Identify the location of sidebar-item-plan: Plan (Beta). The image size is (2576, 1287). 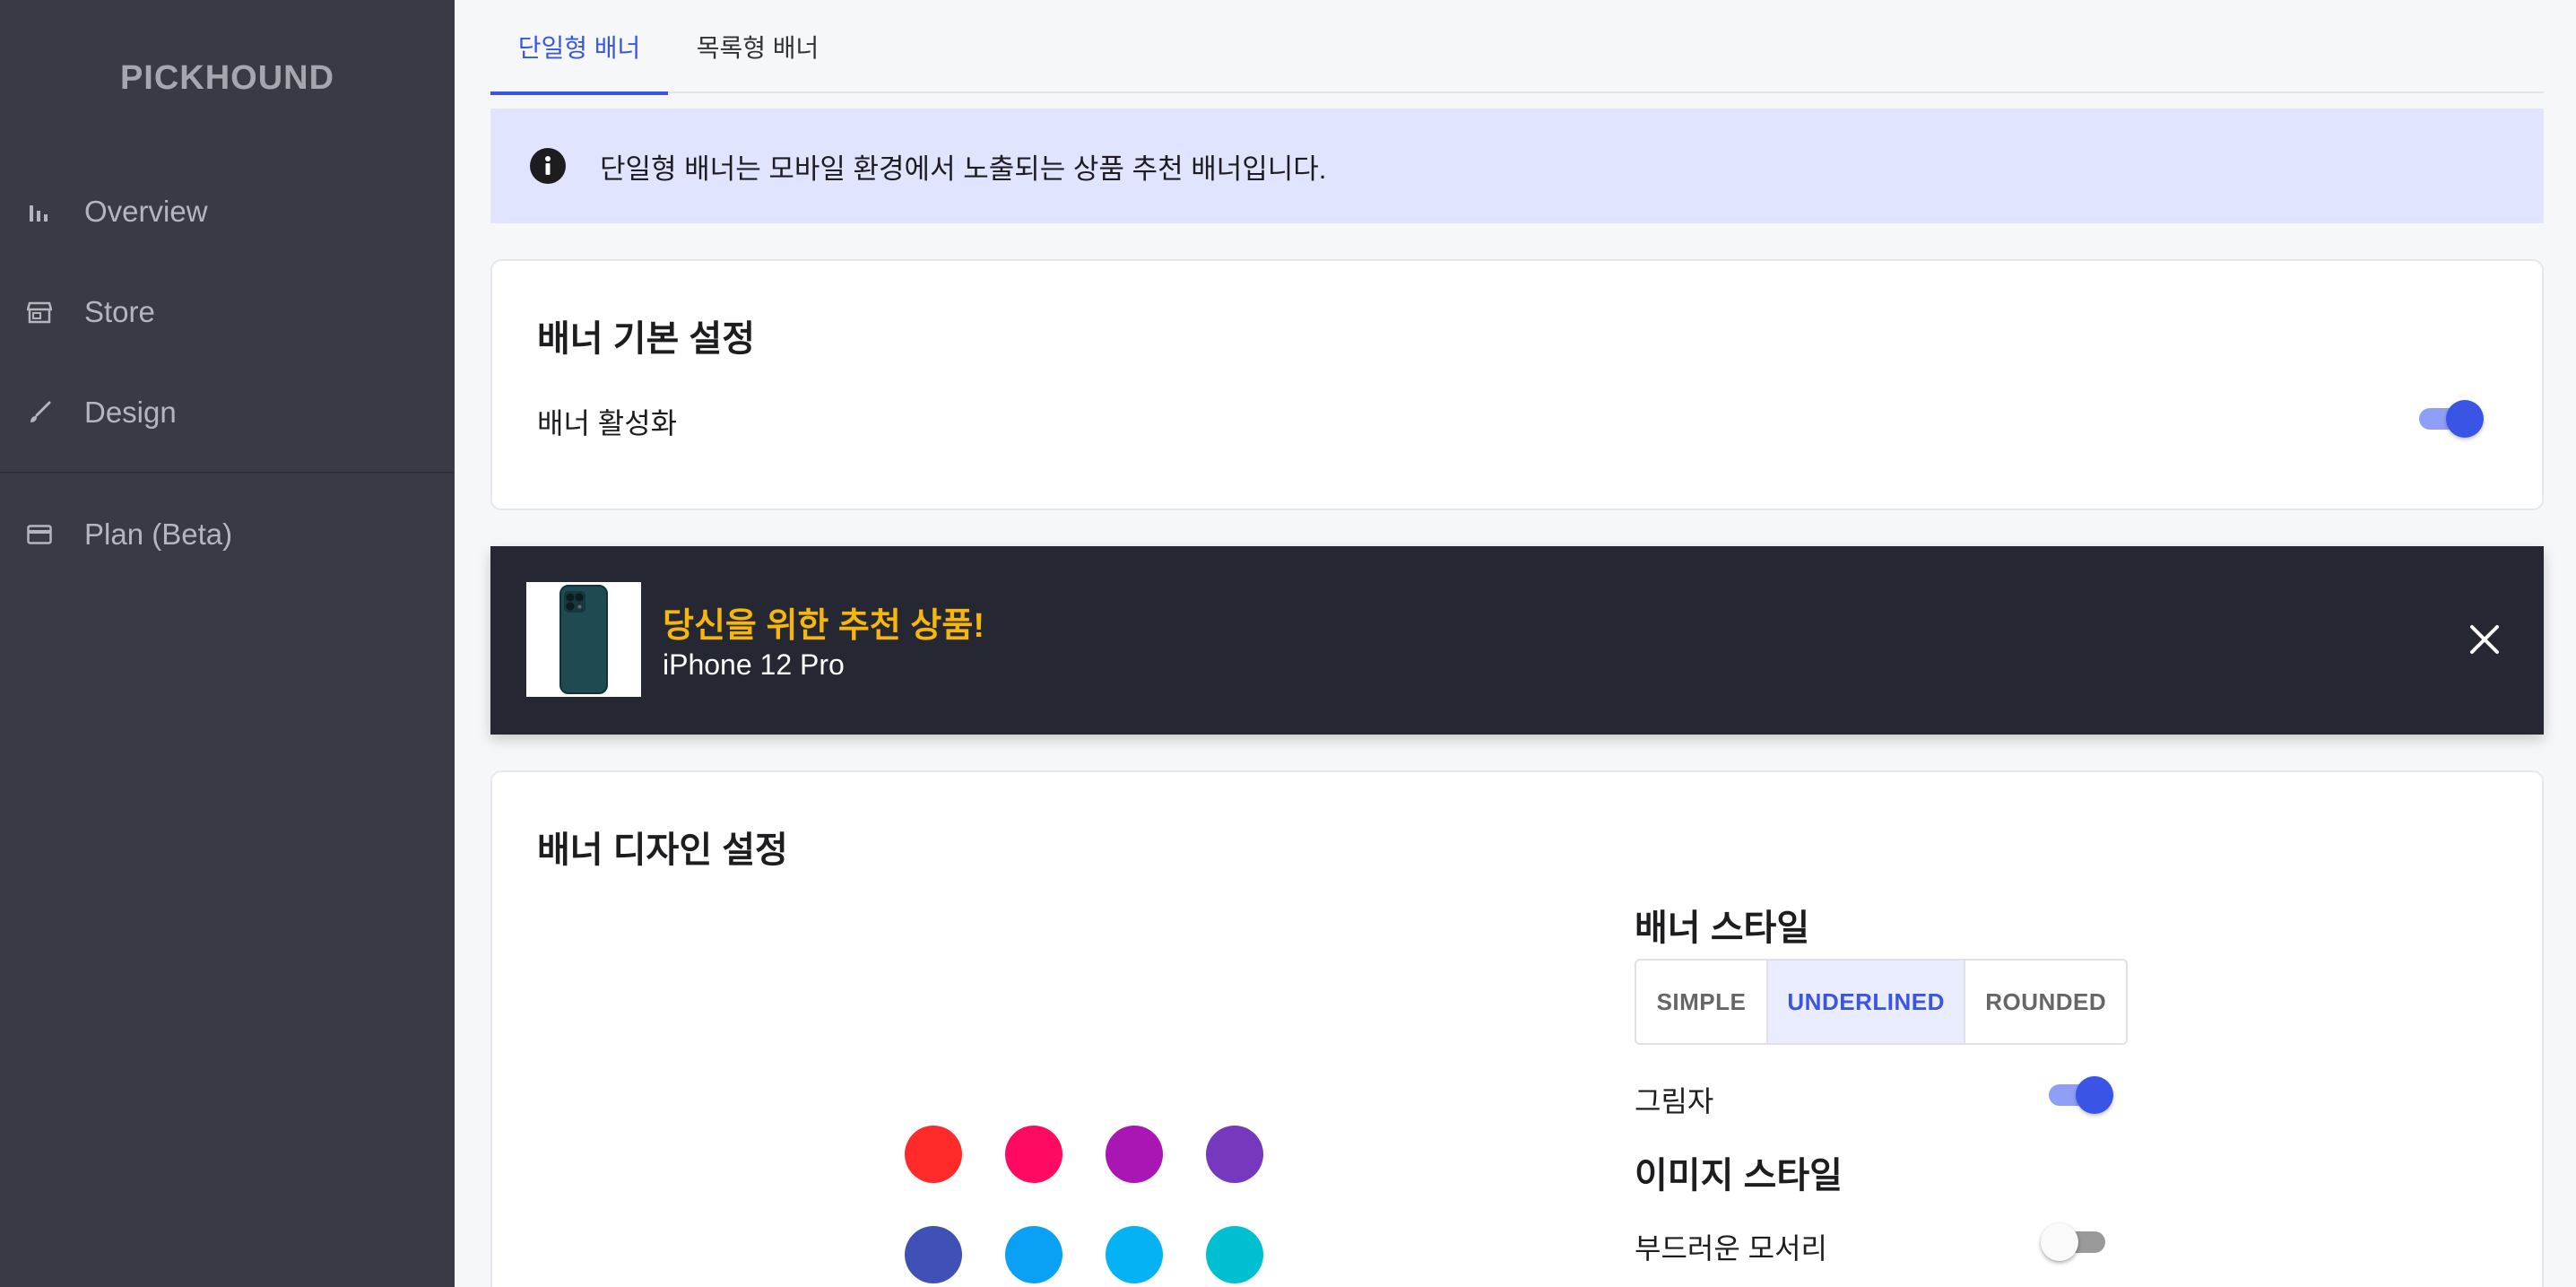
(227, 534).